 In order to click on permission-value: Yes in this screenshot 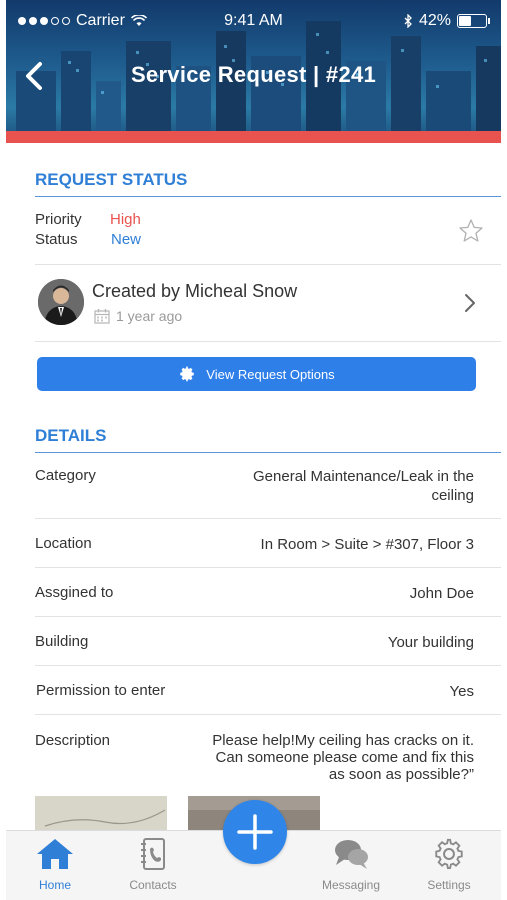, I will do `click(461, 691)`.